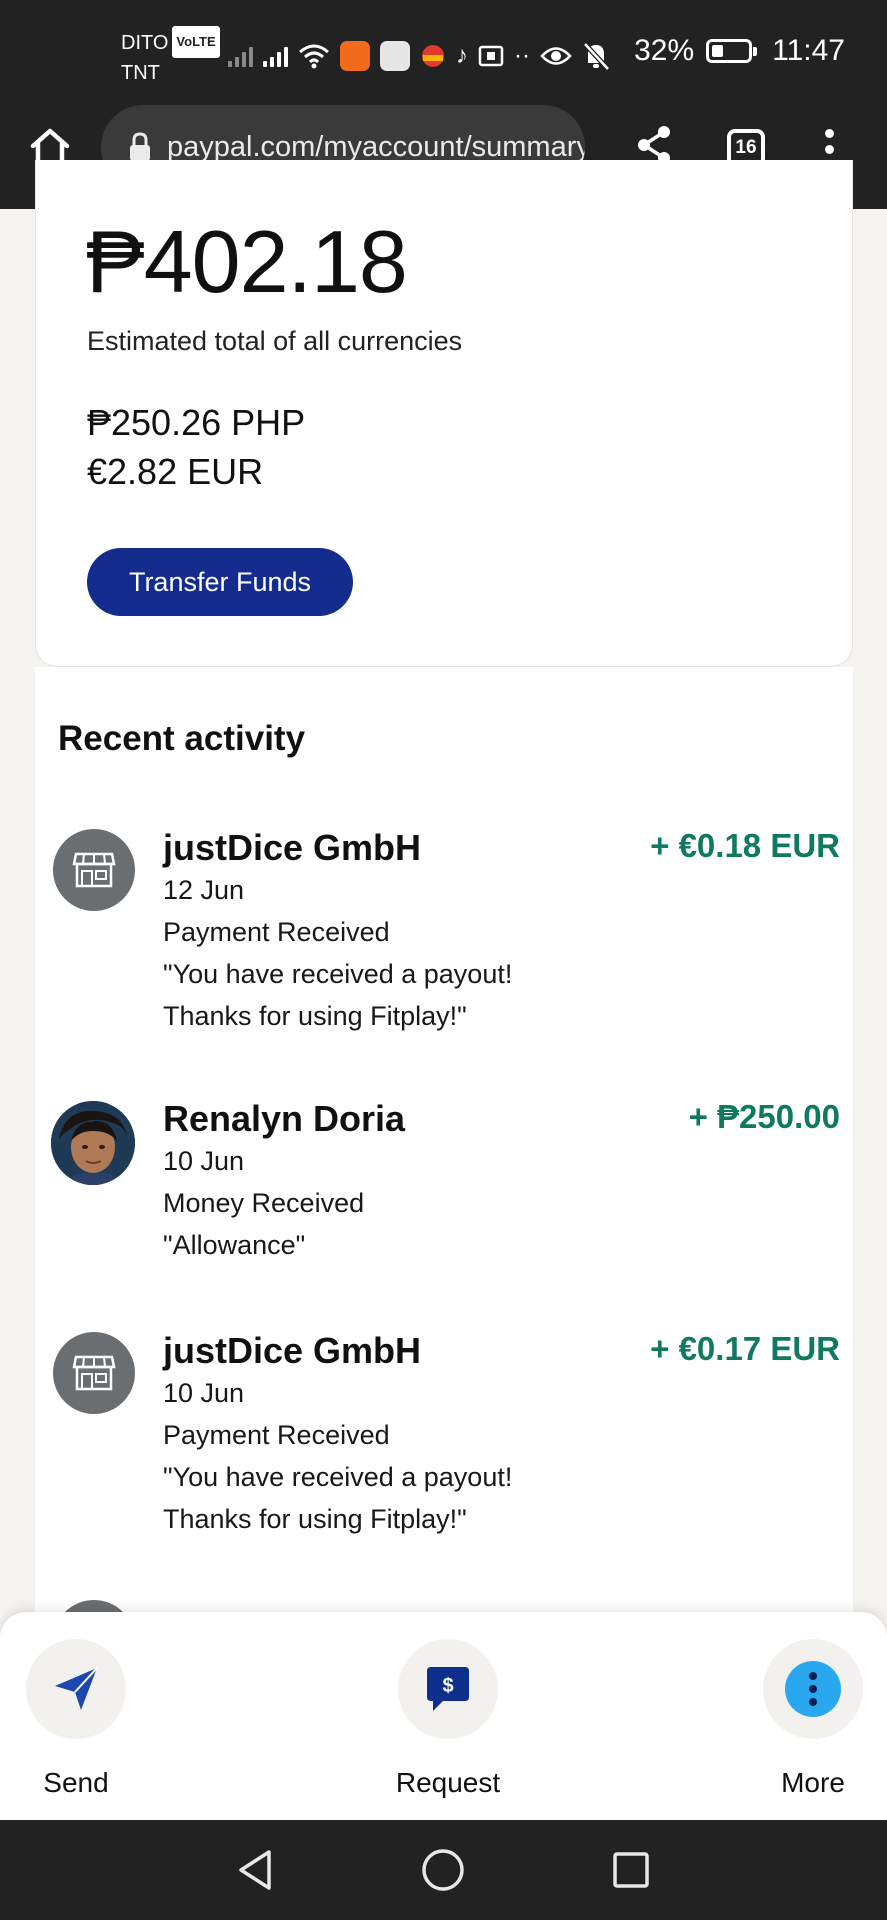 The image size is (887, 1920). What do you see at coordinates (491, 56) in the screenshot?
I see `screen-record-icon` at bounding box center [491, 56].